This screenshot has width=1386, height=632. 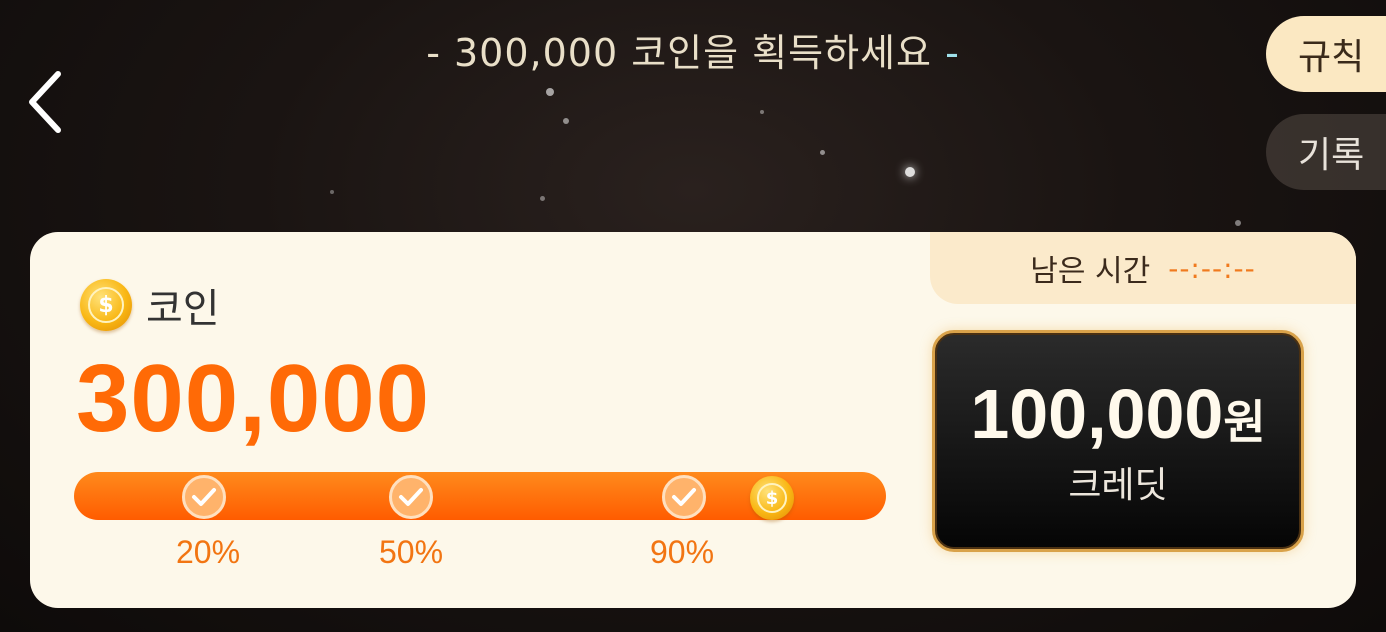 I want to click on reward-amount: 100,000 원, so click(x=1117, y=414).